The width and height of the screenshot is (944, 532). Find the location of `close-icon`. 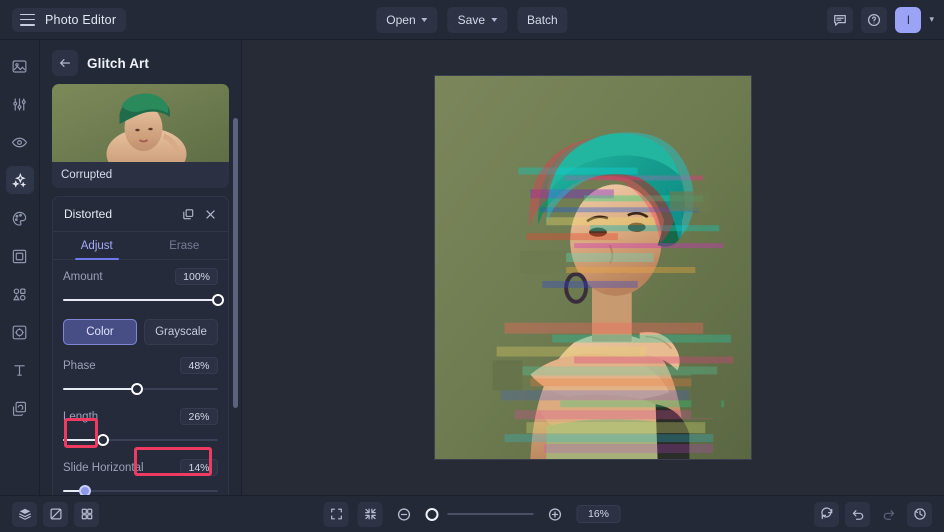

close-icon is located at coordinates (210, 214).